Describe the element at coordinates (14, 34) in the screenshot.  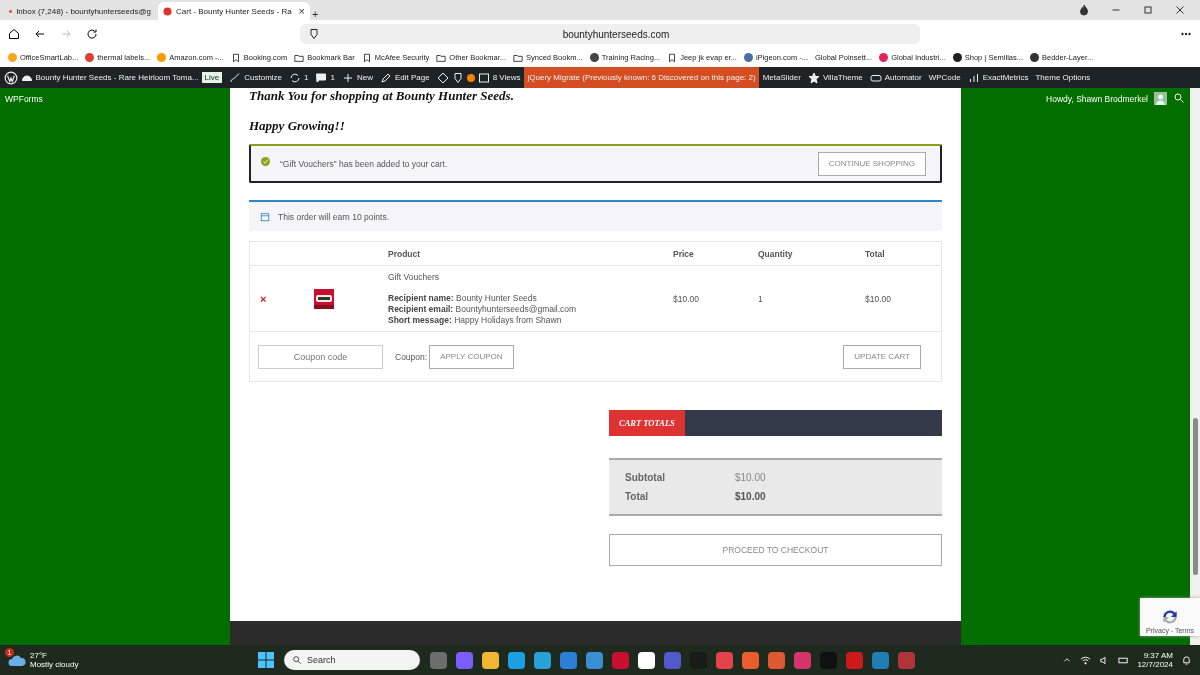
I see `home-icon` at that location.